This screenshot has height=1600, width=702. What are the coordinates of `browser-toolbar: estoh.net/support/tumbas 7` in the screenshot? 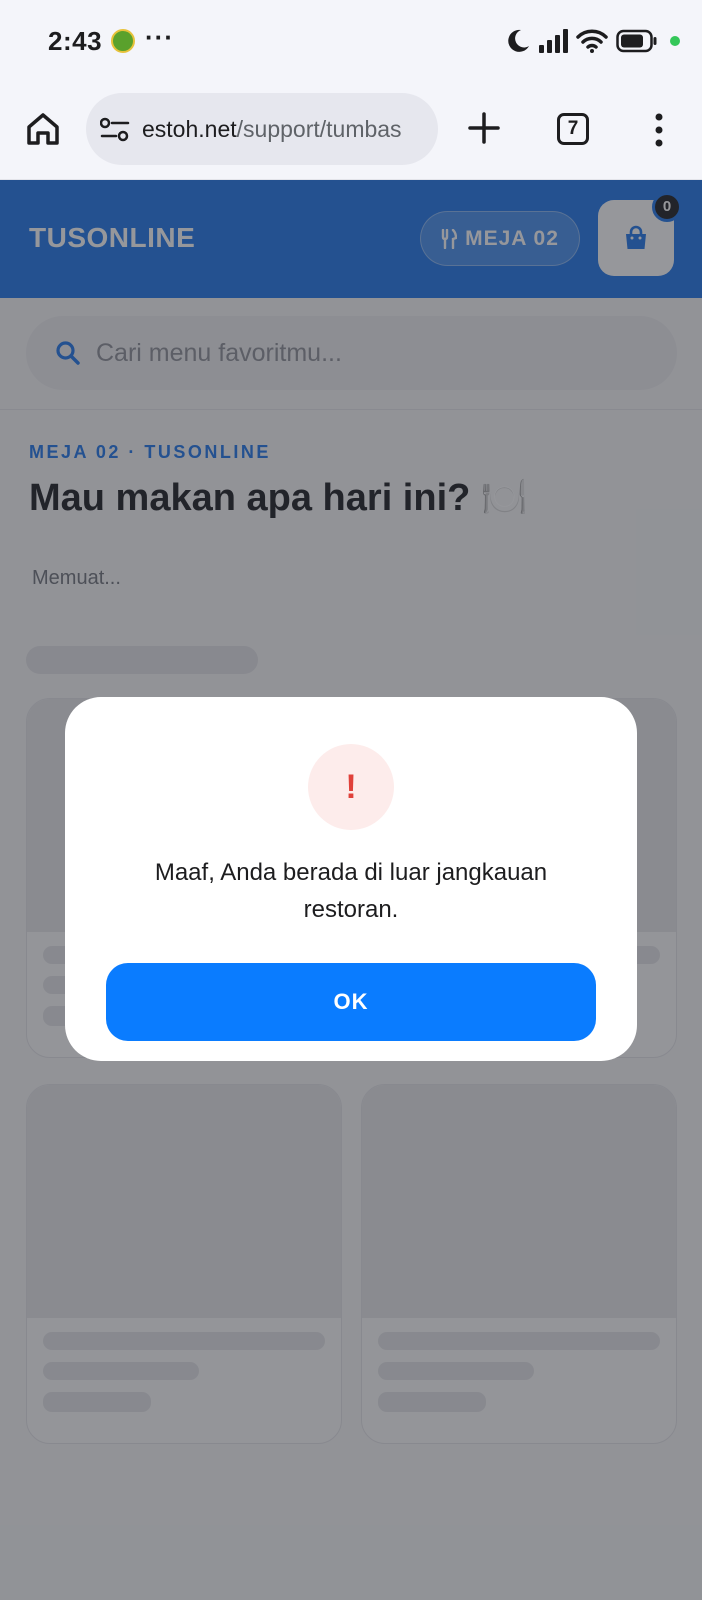 It's located at (351, 133).